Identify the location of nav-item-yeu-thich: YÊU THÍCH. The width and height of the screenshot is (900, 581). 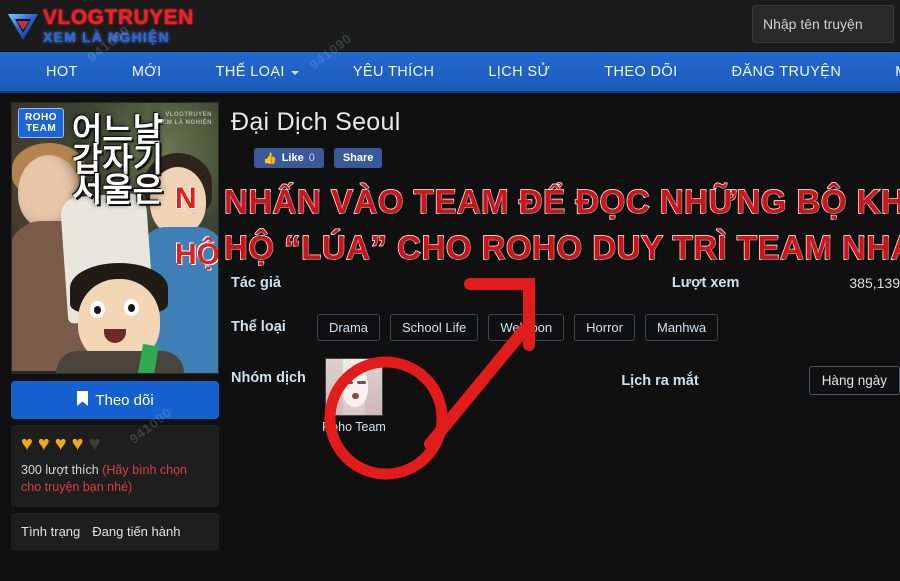
(393, 71).